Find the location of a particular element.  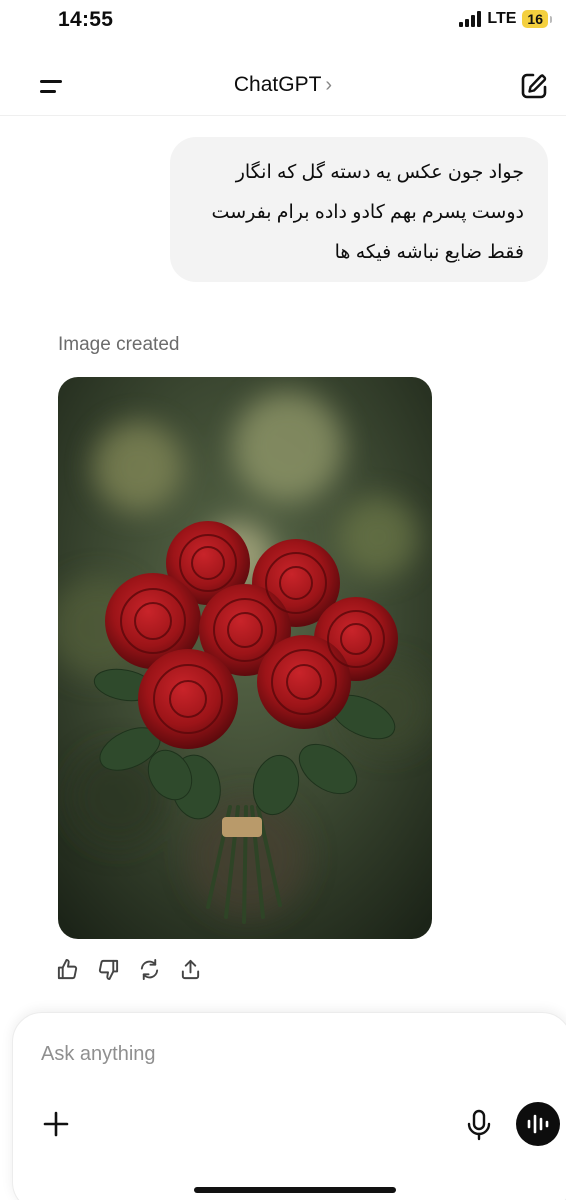

header-title: ChatGPT is located at coordinates (277, 84).